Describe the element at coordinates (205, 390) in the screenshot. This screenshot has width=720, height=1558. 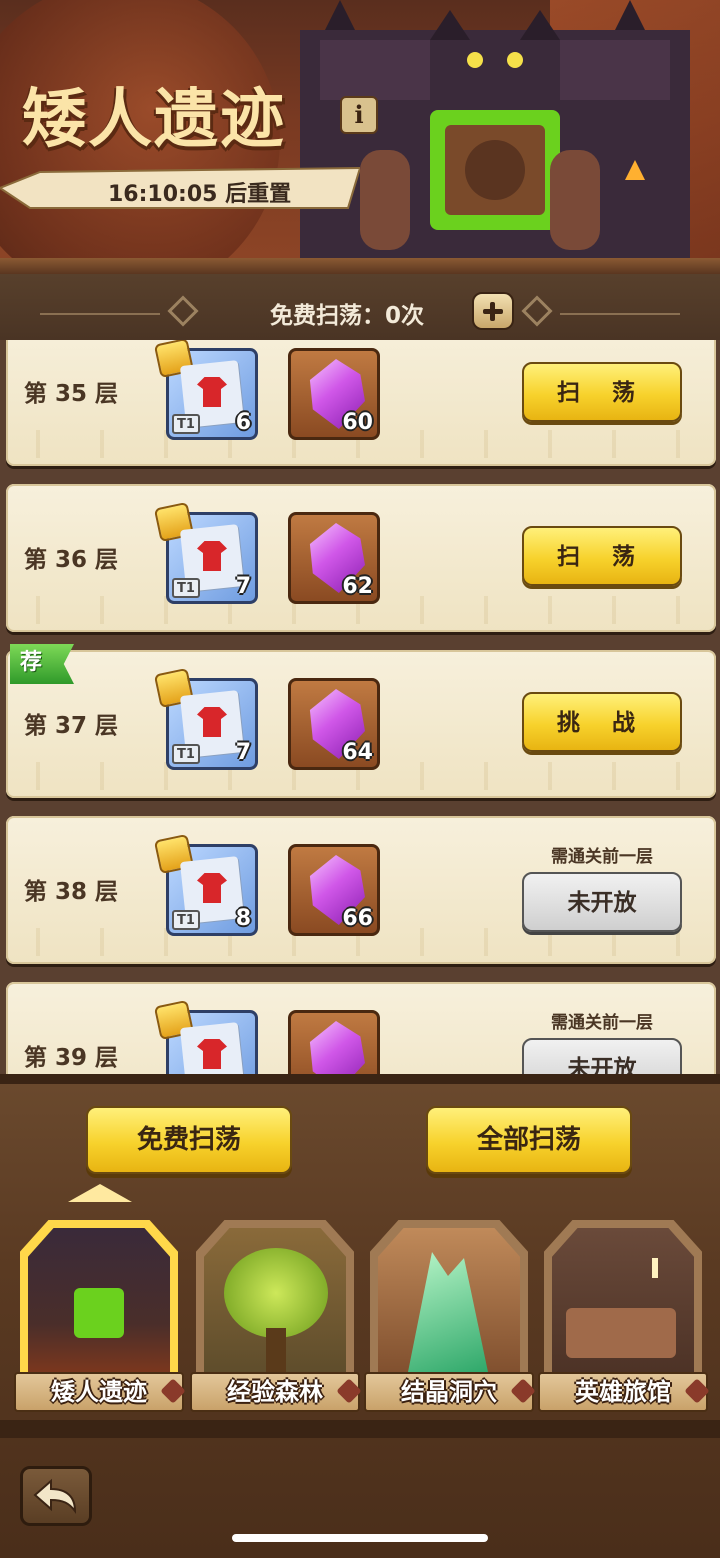
I see `reward-scroll: T1 6` at that location.